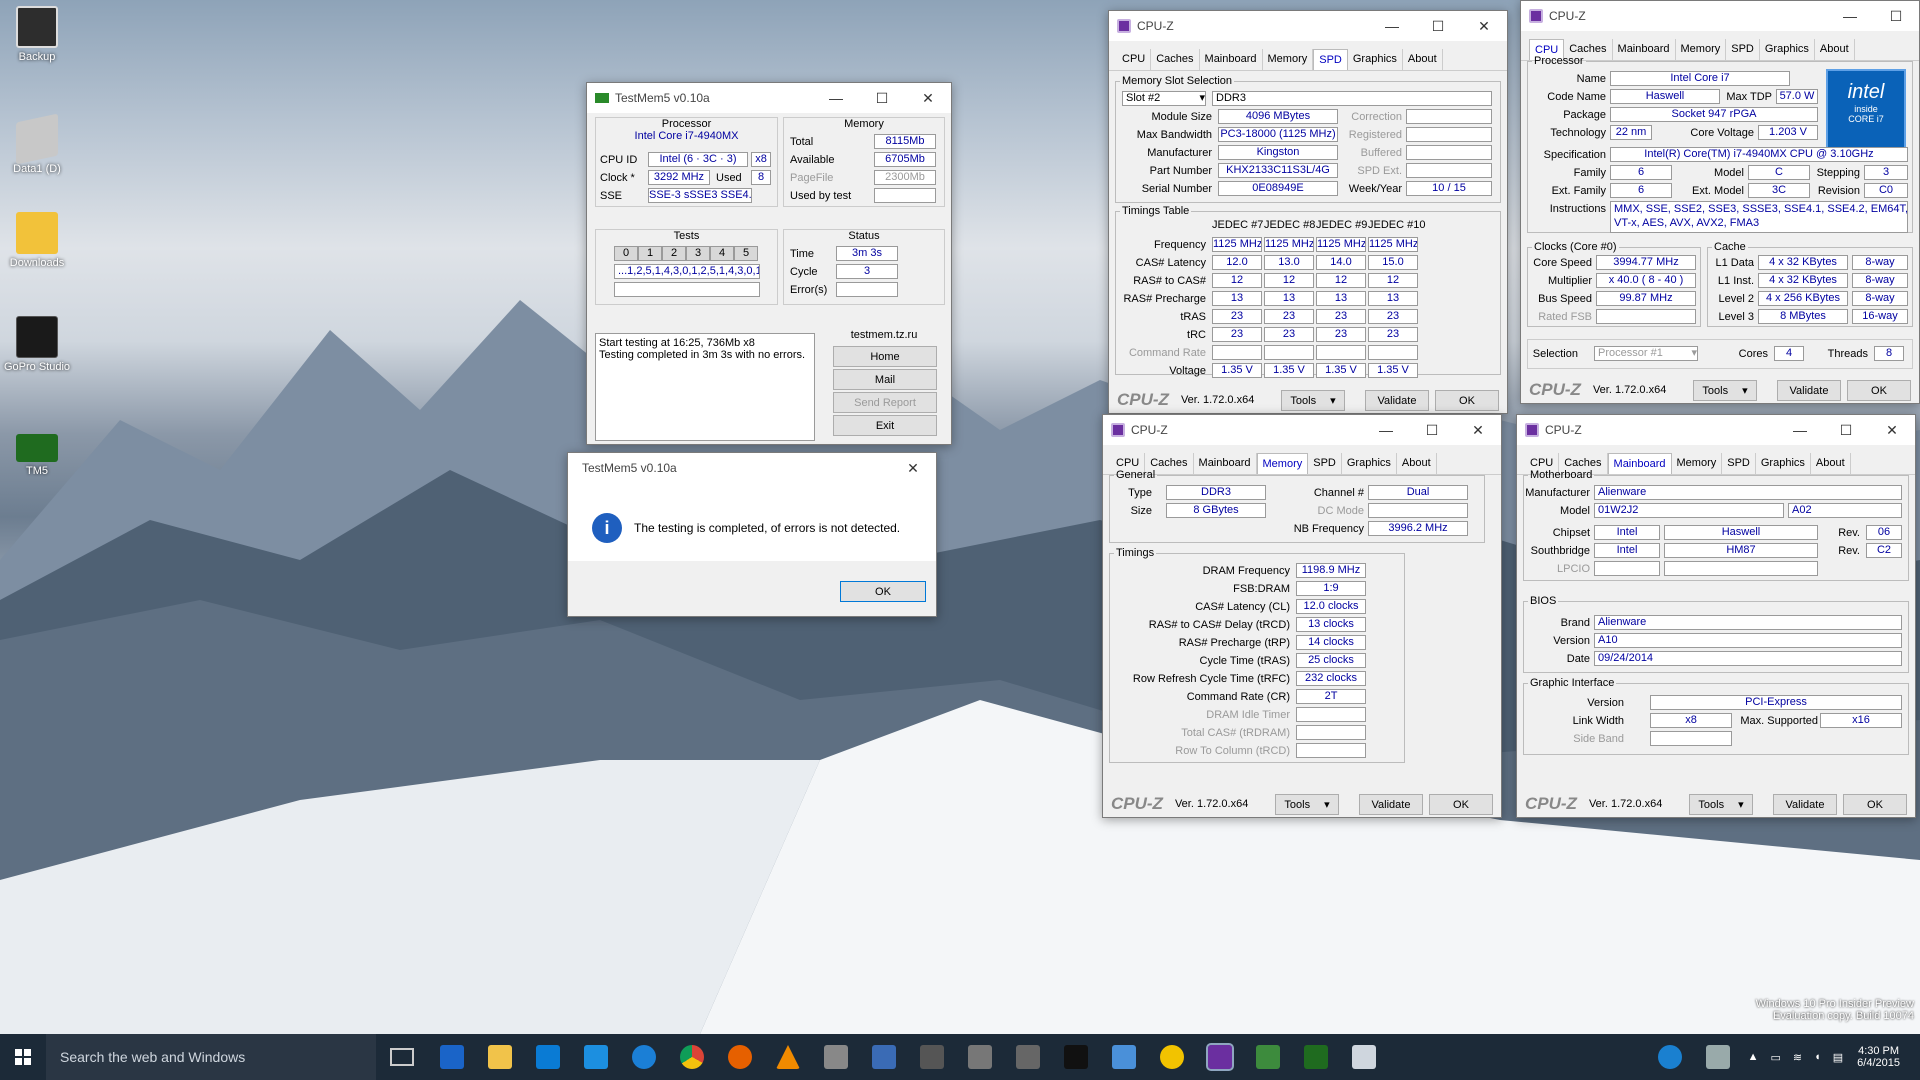 This screenshot has height=1080, width=1920. Describe the element at coordinates (1775, 1057) in the screenshot. I see `battery-icon: ▭` at that location.